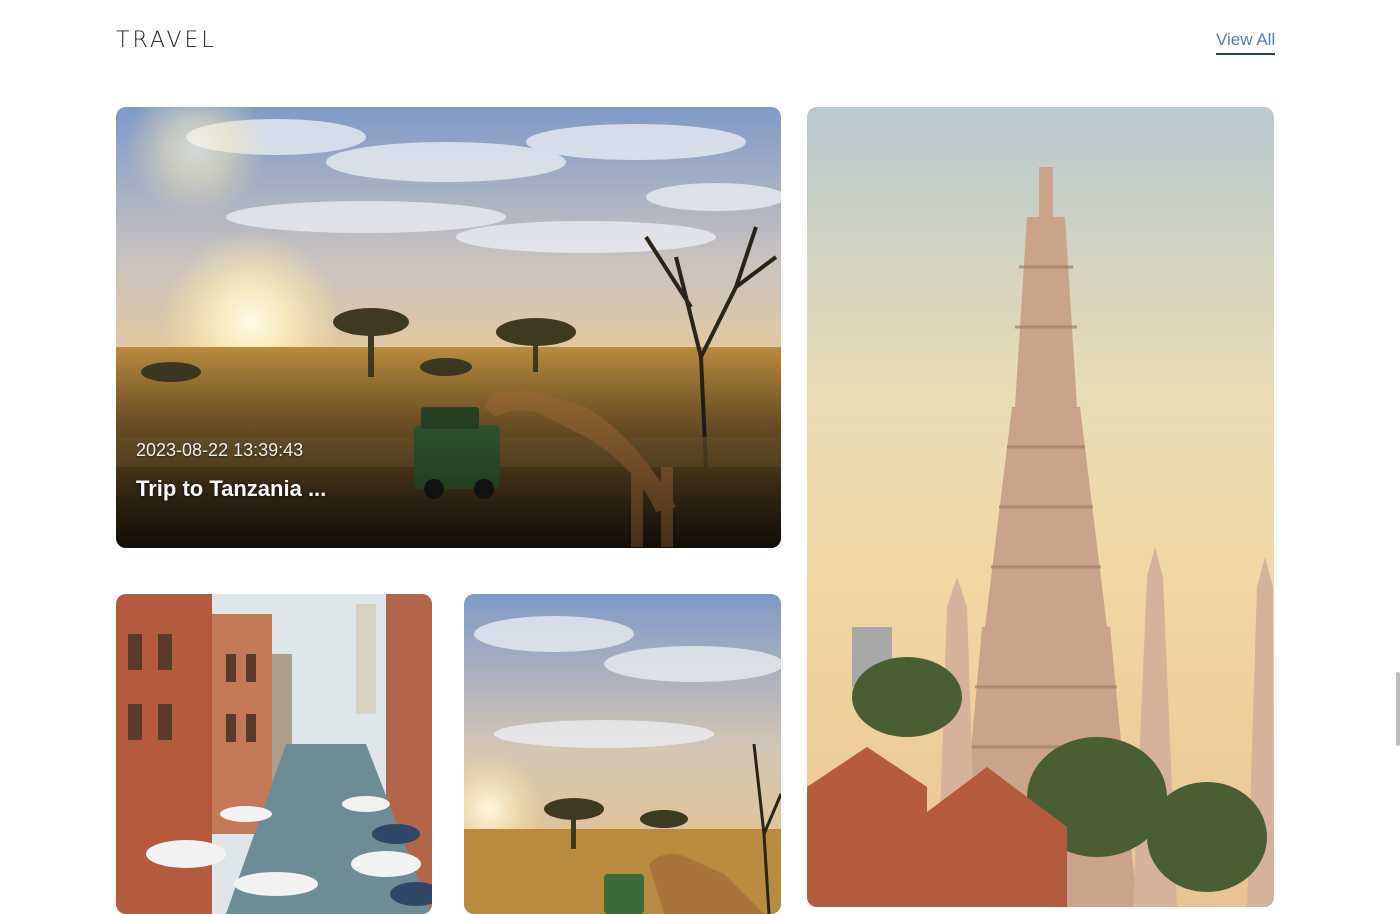 This screenshot has height=914, width=1400. What do you see at coordinates (1246, 42) in the screenshot?
I see `view-all-link: View All` at bounding box center [1246, 42].